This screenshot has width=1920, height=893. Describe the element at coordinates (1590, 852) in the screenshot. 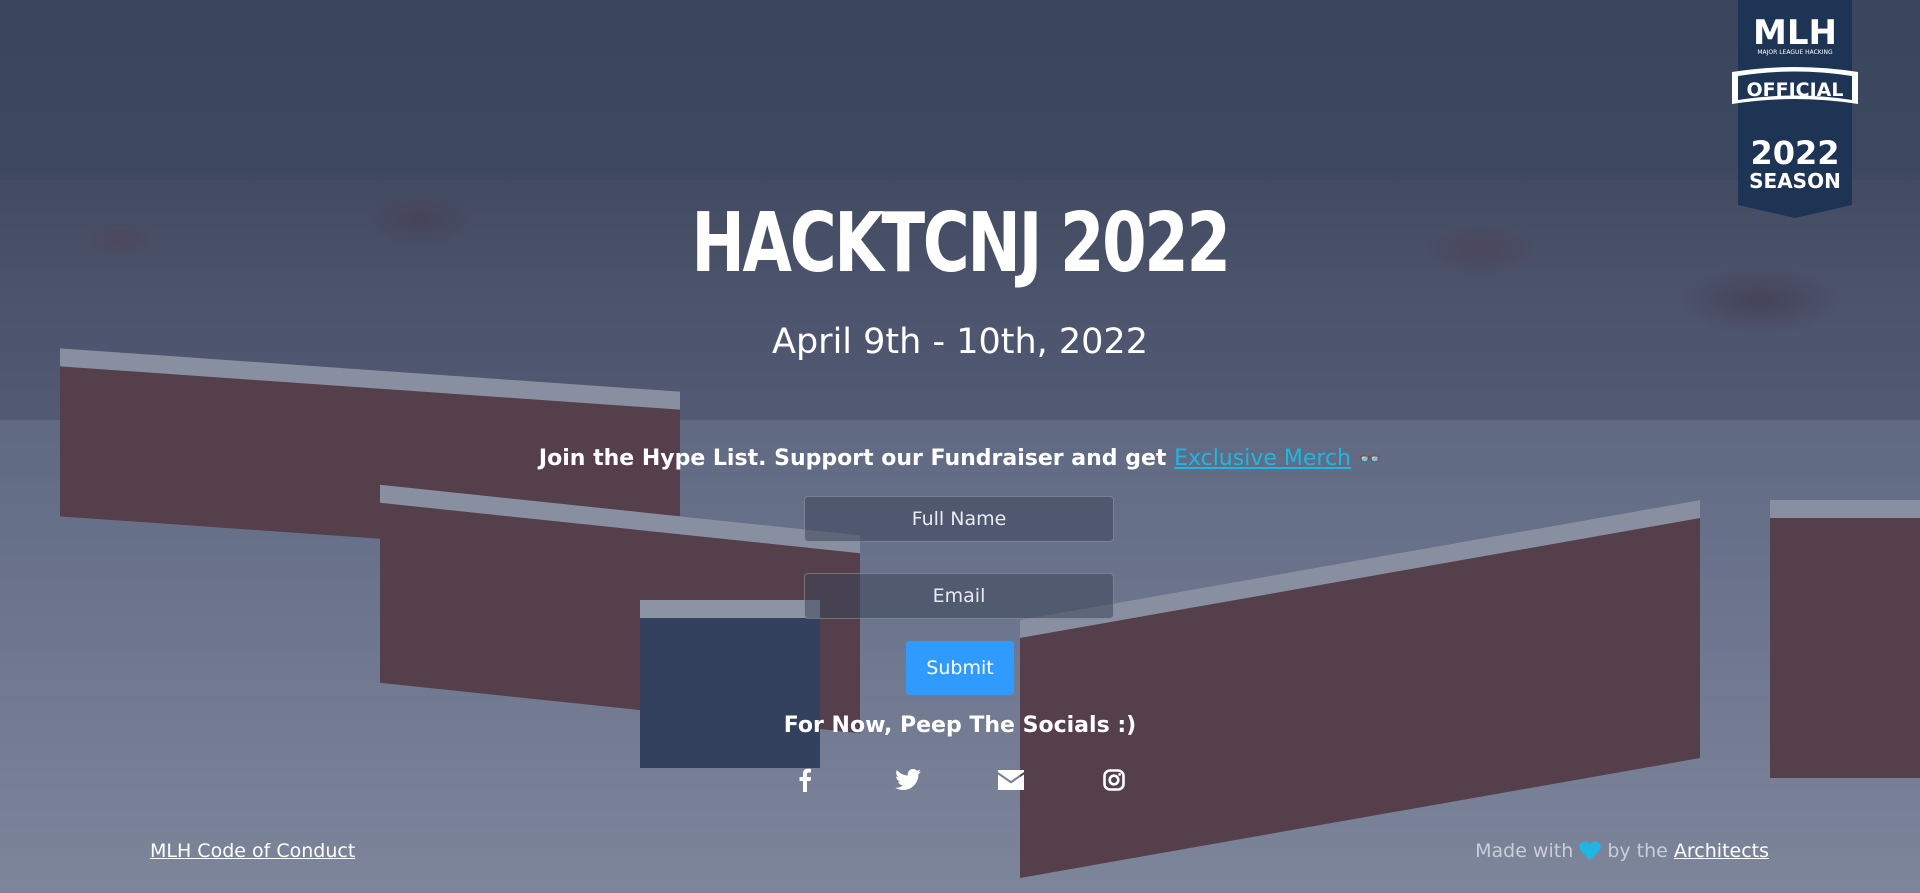

I see `heart-icon` at that location.